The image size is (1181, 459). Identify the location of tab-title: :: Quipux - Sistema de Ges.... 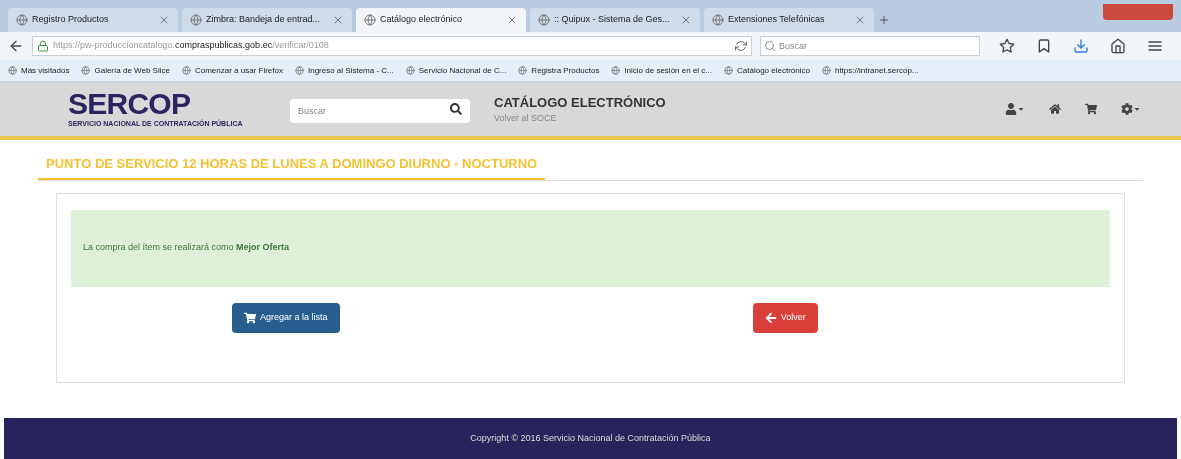
(612, 20).